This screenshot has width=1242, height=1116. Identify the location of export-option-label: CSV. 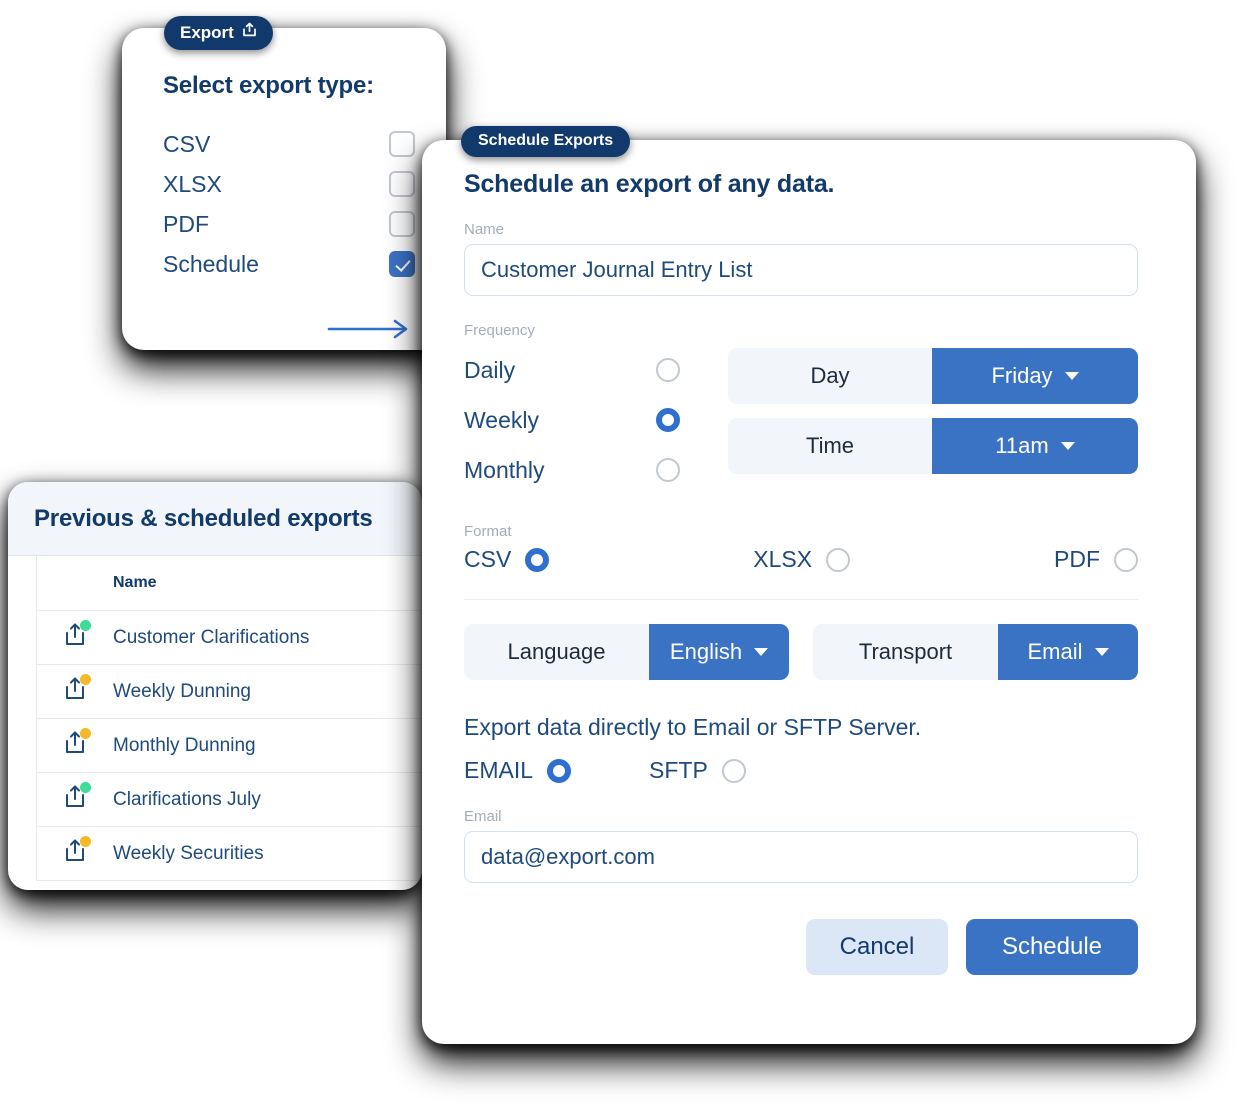
(187, 143).